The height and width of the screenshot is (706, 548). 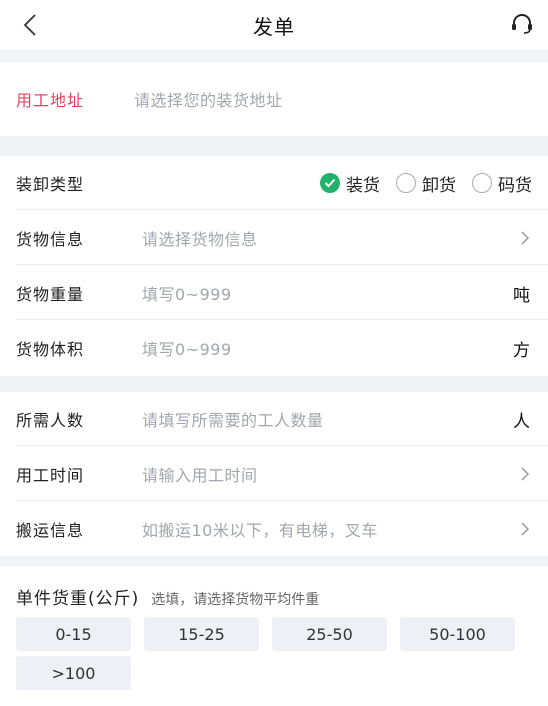 I want to click on cargo-weight-label: 货物重量, so click(x=50, y=294).